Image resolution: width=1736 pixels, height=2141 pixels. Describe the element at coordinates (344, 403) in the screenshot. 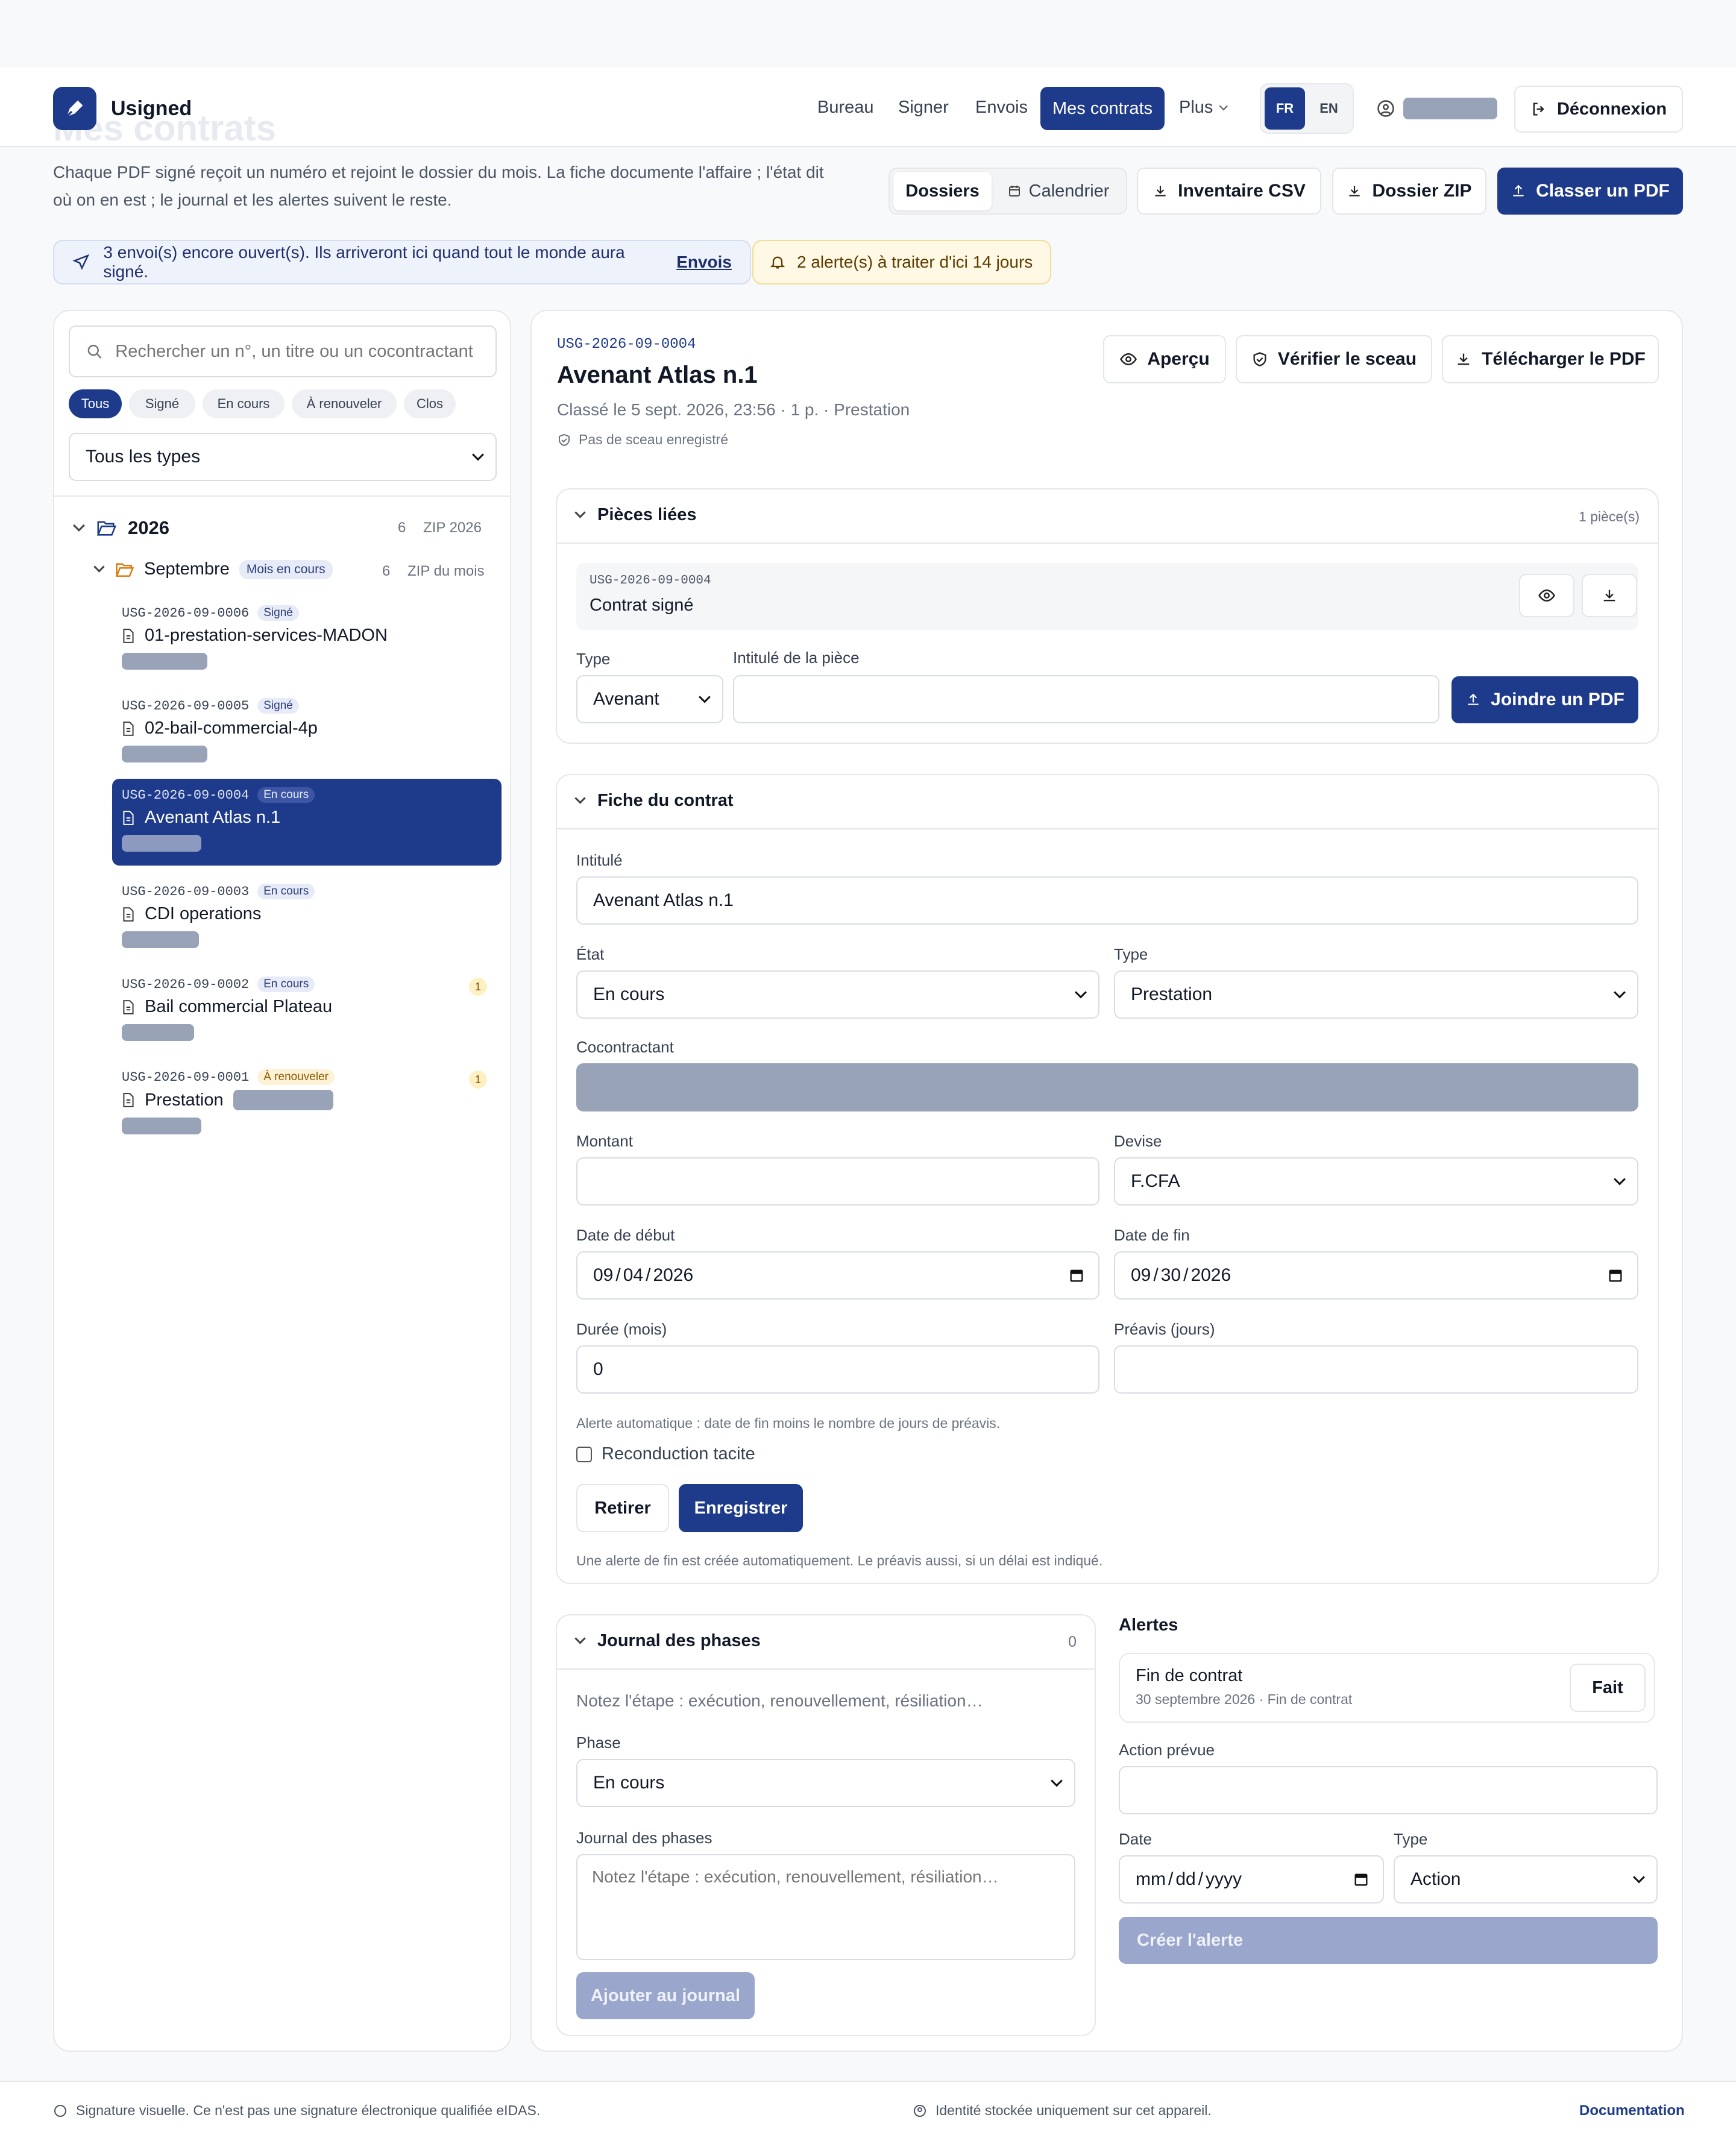

I see `filter-a-renouveler: À renouveler` at that location.